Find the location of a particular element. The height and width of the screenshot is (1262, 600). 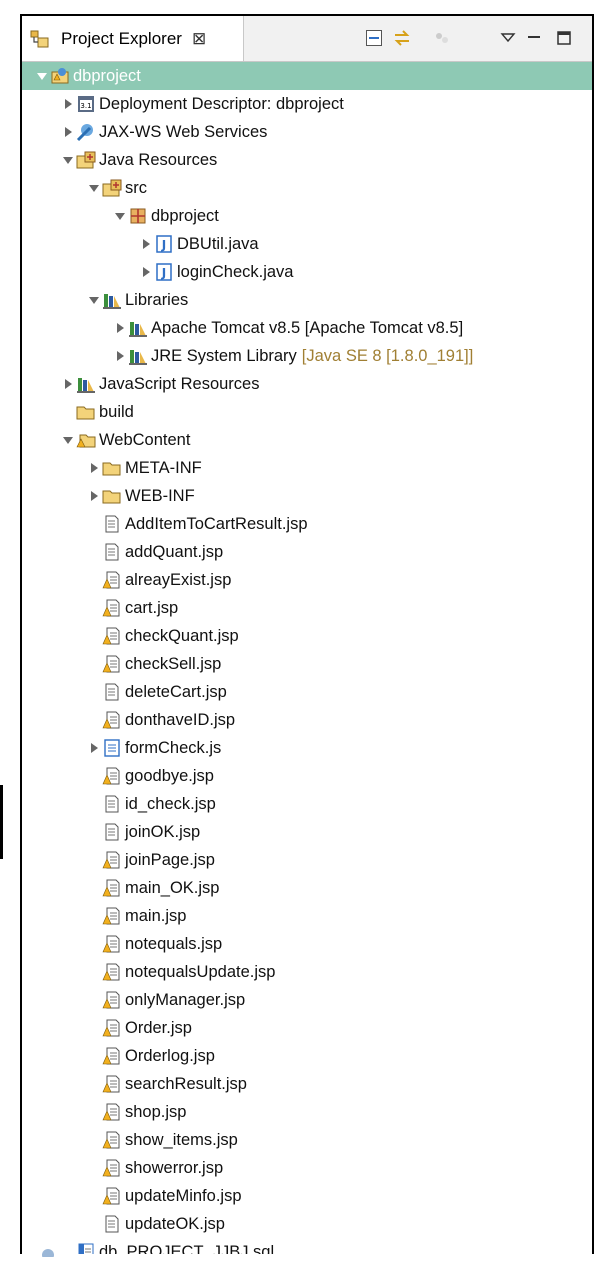

tree-item: shop.jsp is located at coordinates (307, 1112).